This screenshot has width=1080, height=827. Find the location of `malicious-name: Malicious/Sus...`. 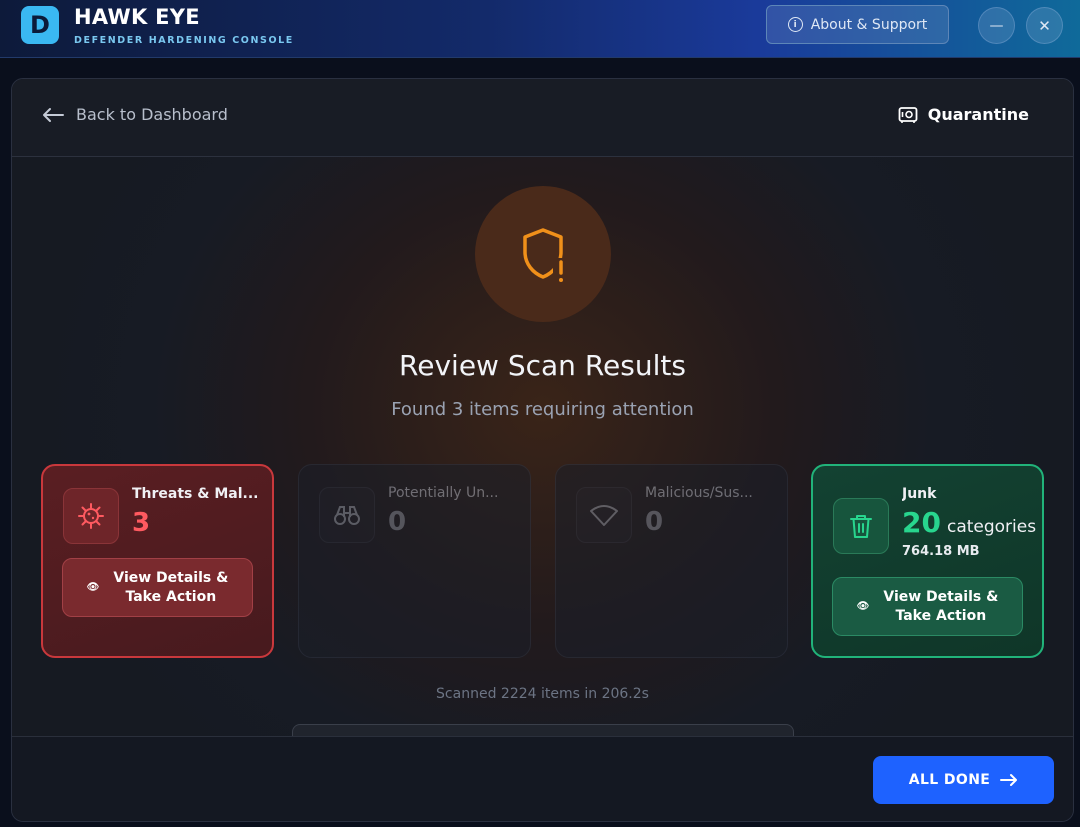

malicious-name: Malicious/Sus... is located at coordinates (699, 493).